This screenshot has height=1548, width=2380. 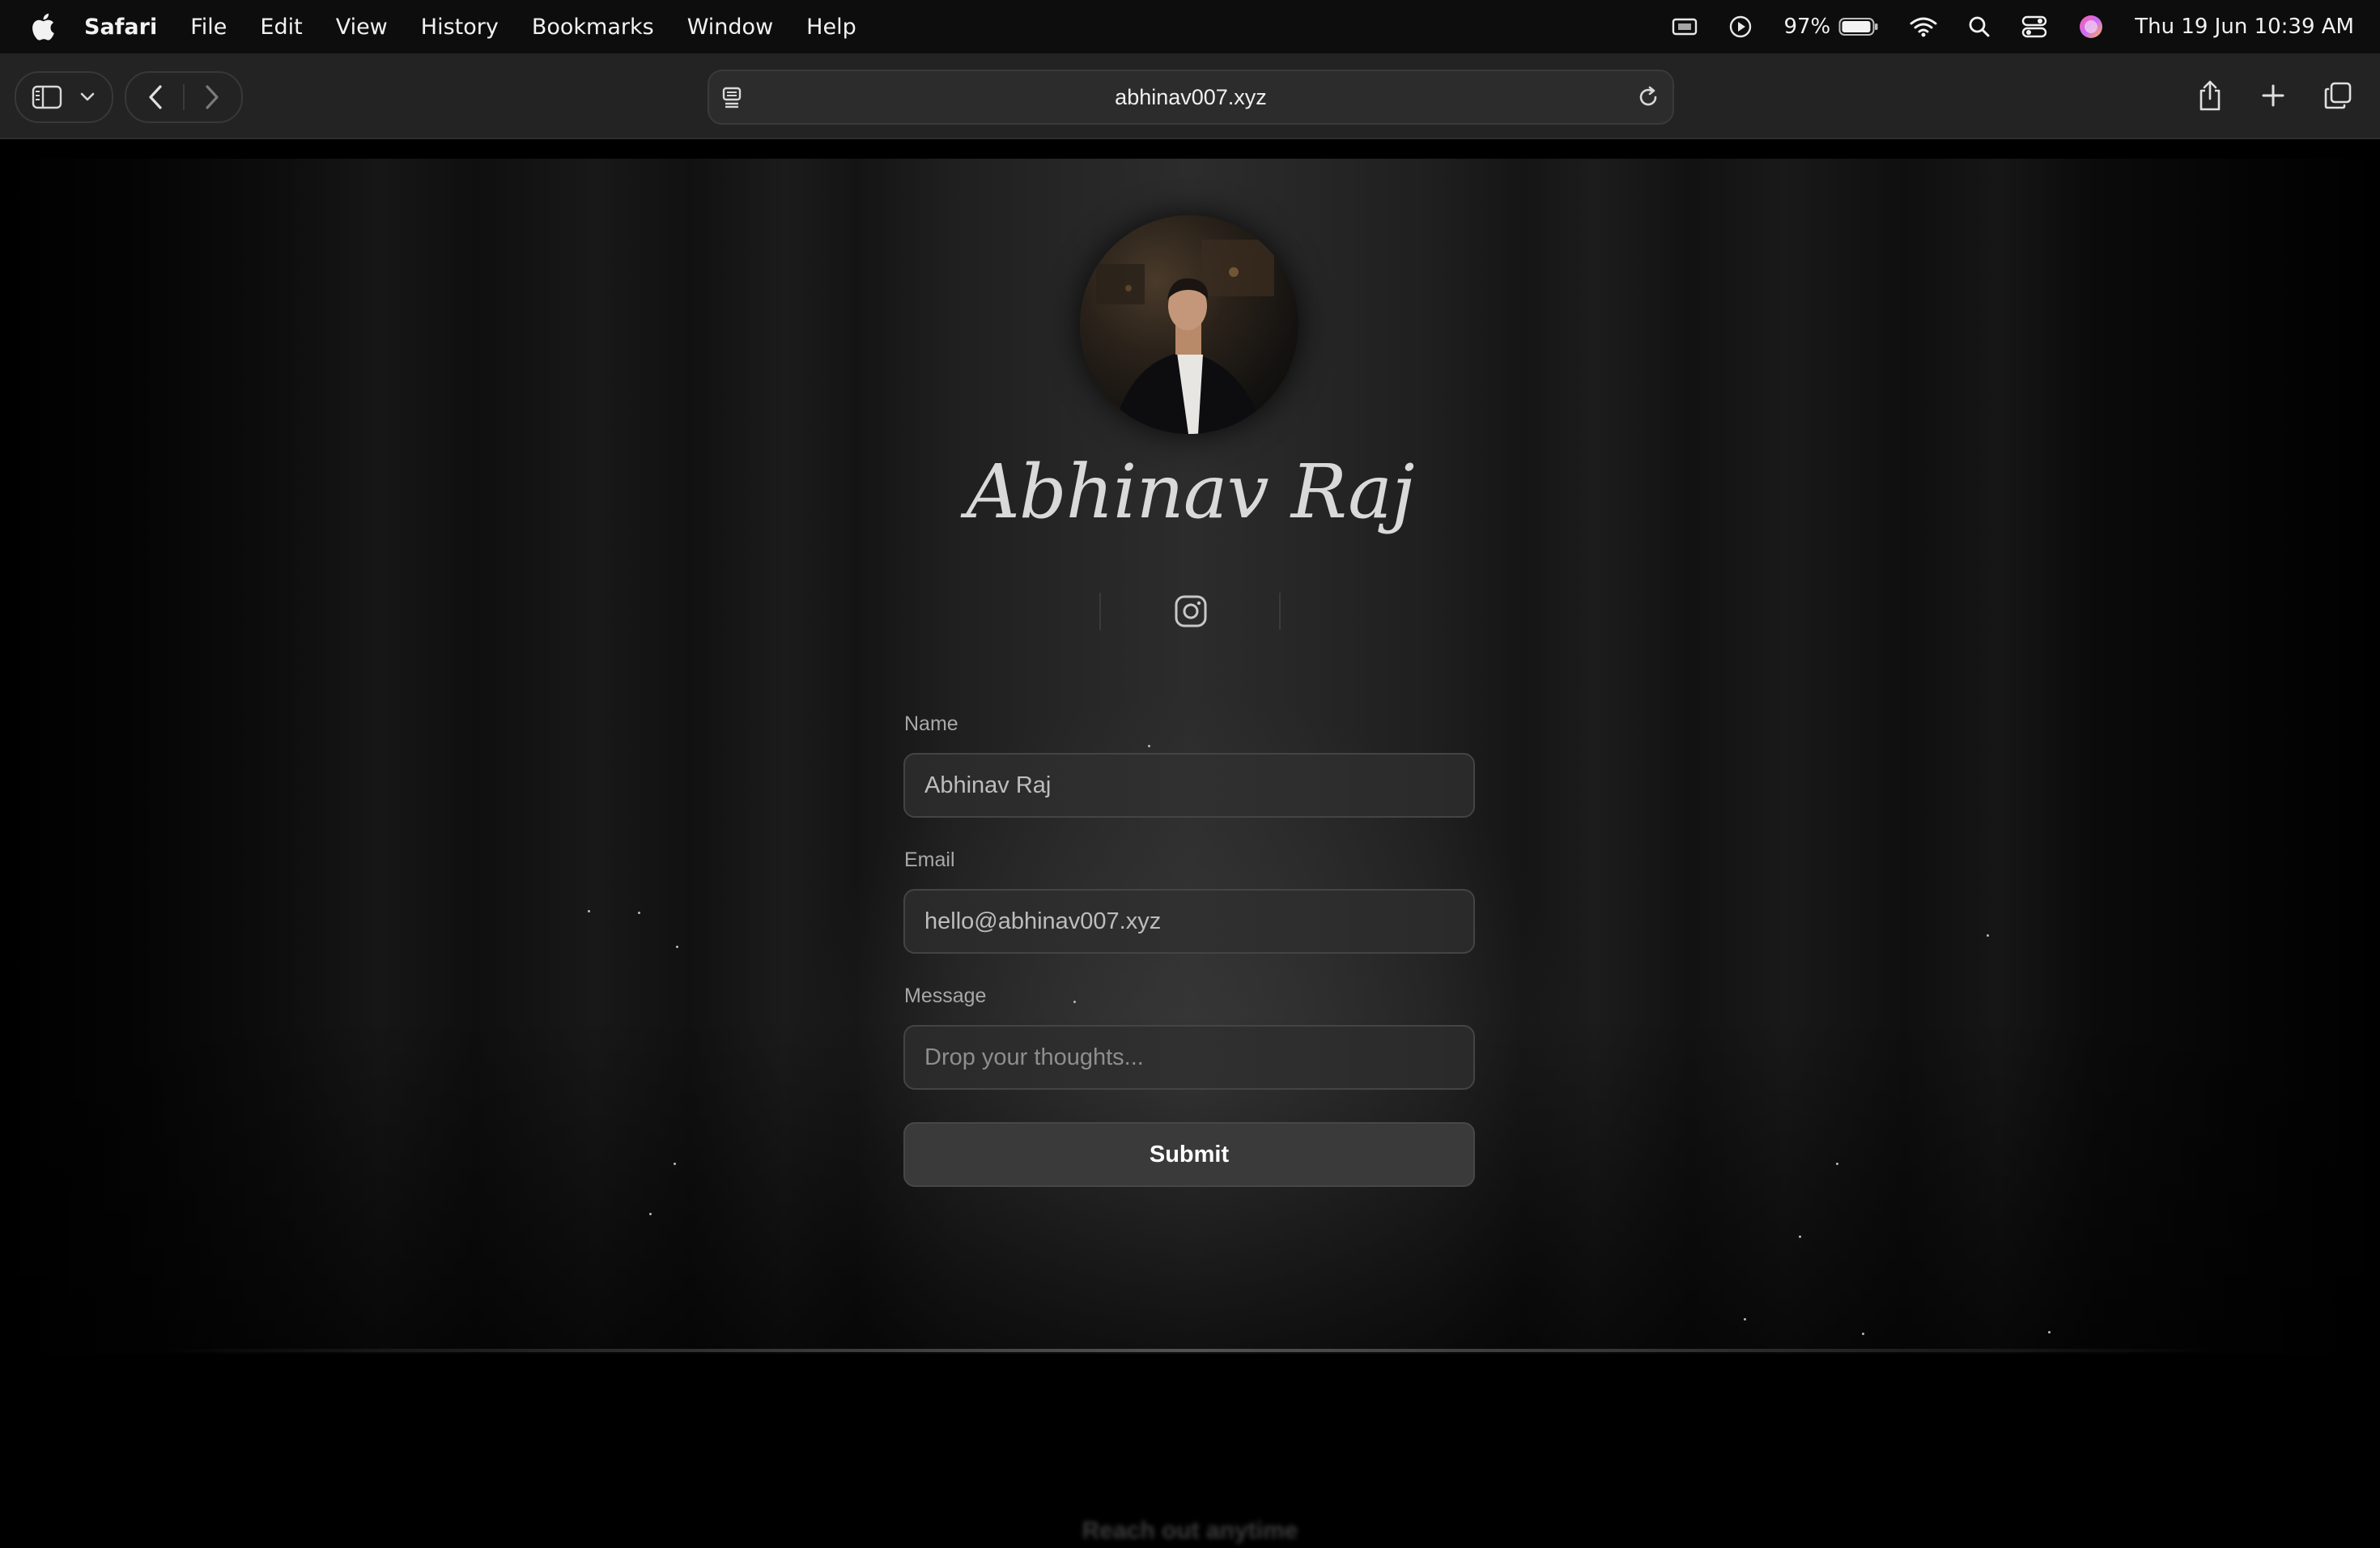 I want to click on battery-icon, so click(x=1859, y=27).